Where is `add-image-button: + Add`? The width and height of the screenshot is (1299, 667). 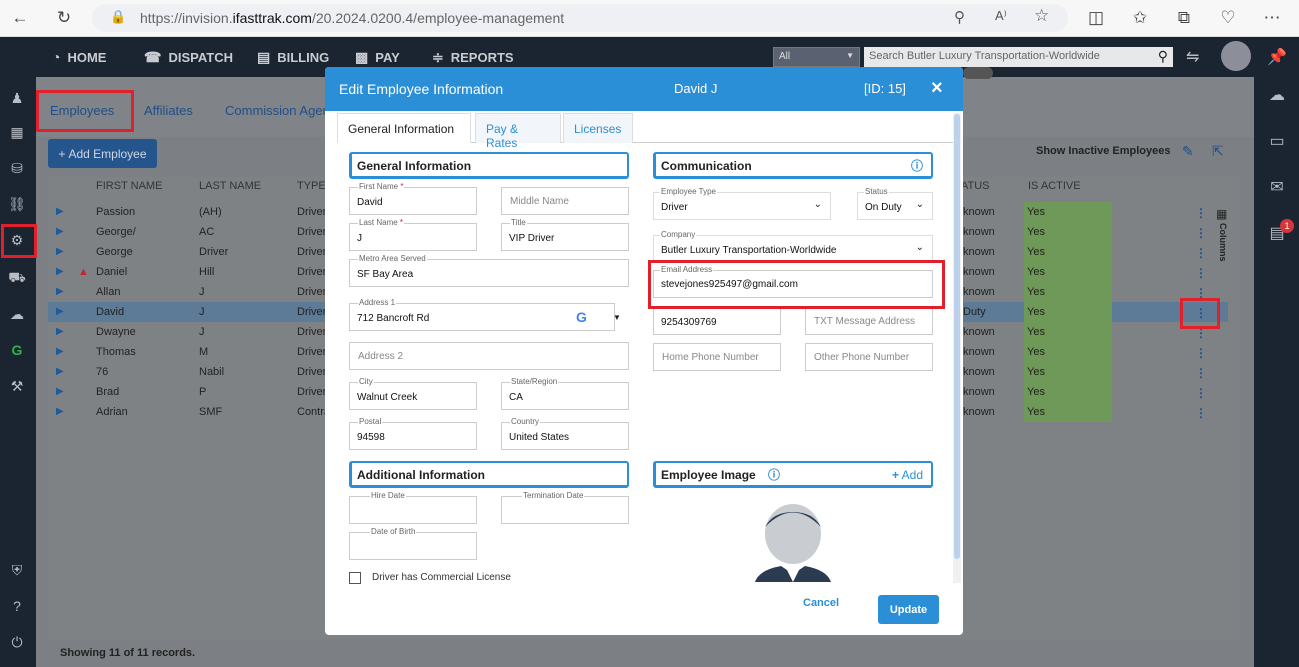 add-image-button: + Add is located at coordinates (907, 475).